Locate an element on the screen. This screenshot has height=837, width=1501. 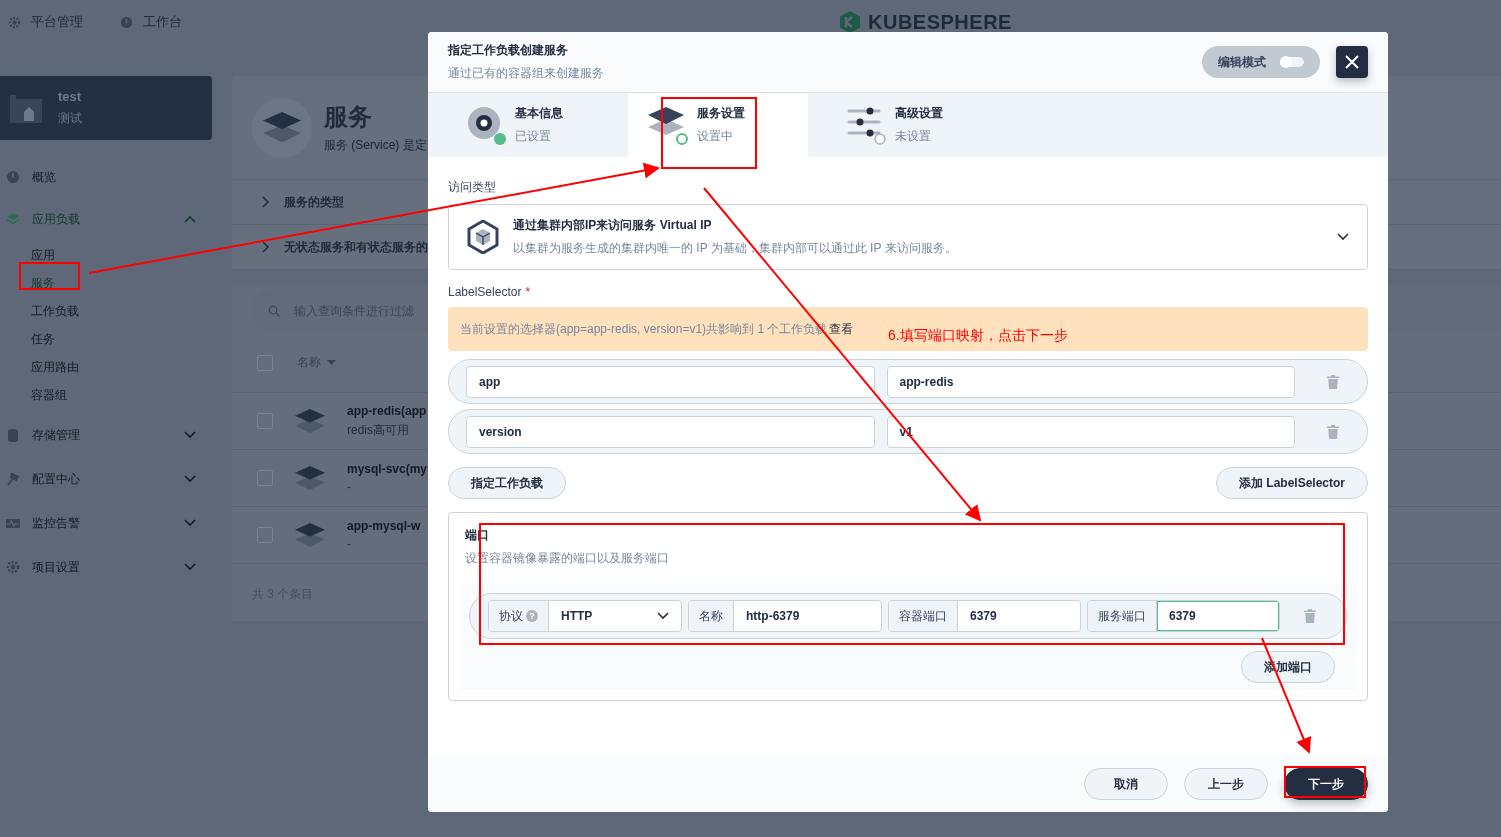
project-icon is located at coordinates (26, 108).